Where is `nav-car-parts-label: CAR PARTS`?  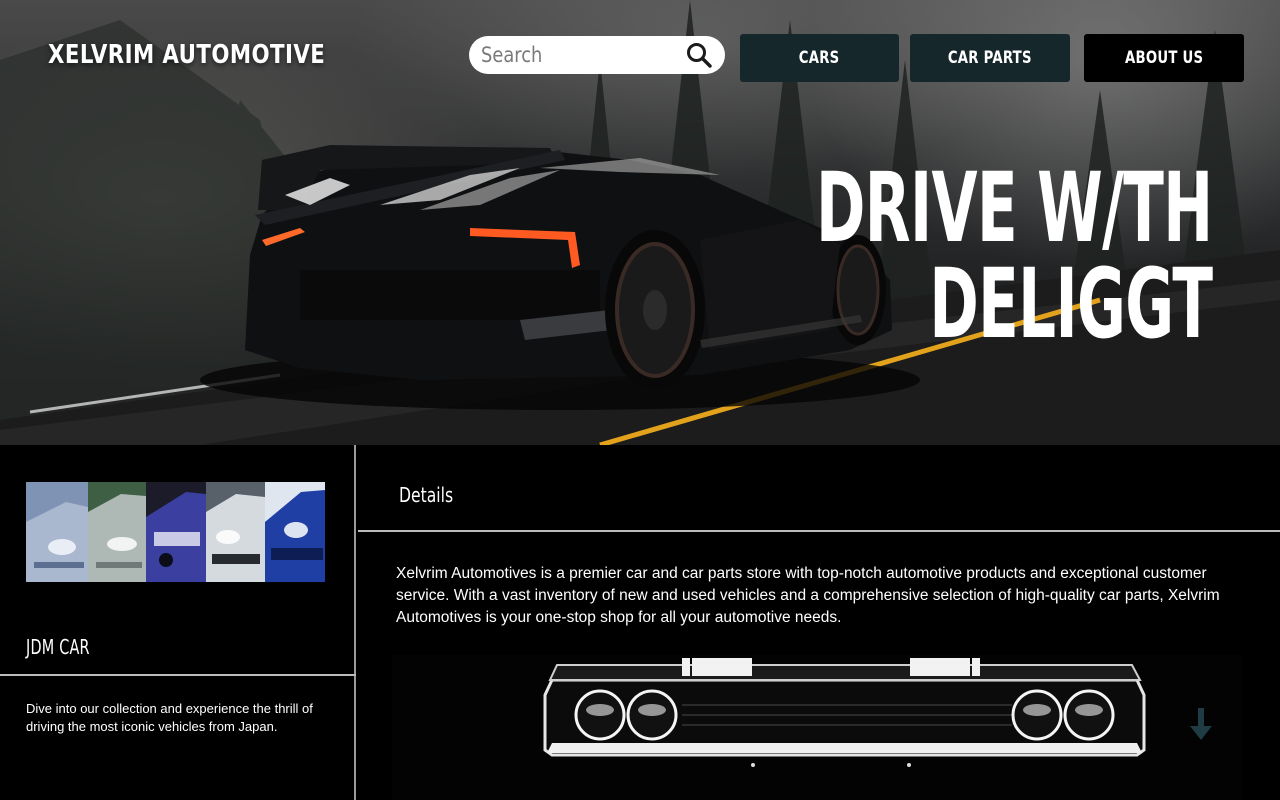
nav-car-parts-label: CAR PARTS is located at coordinates (990, 58).